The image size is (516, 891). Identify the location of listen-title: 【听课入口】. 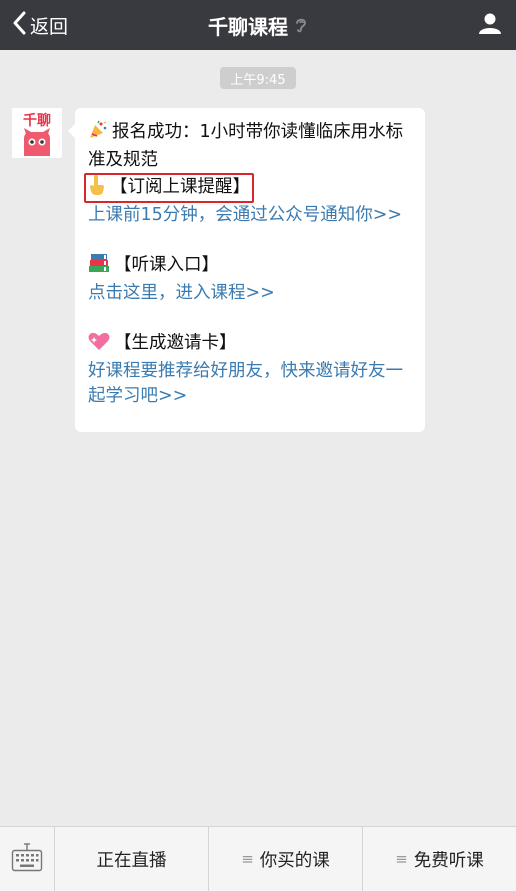
(166, 265).